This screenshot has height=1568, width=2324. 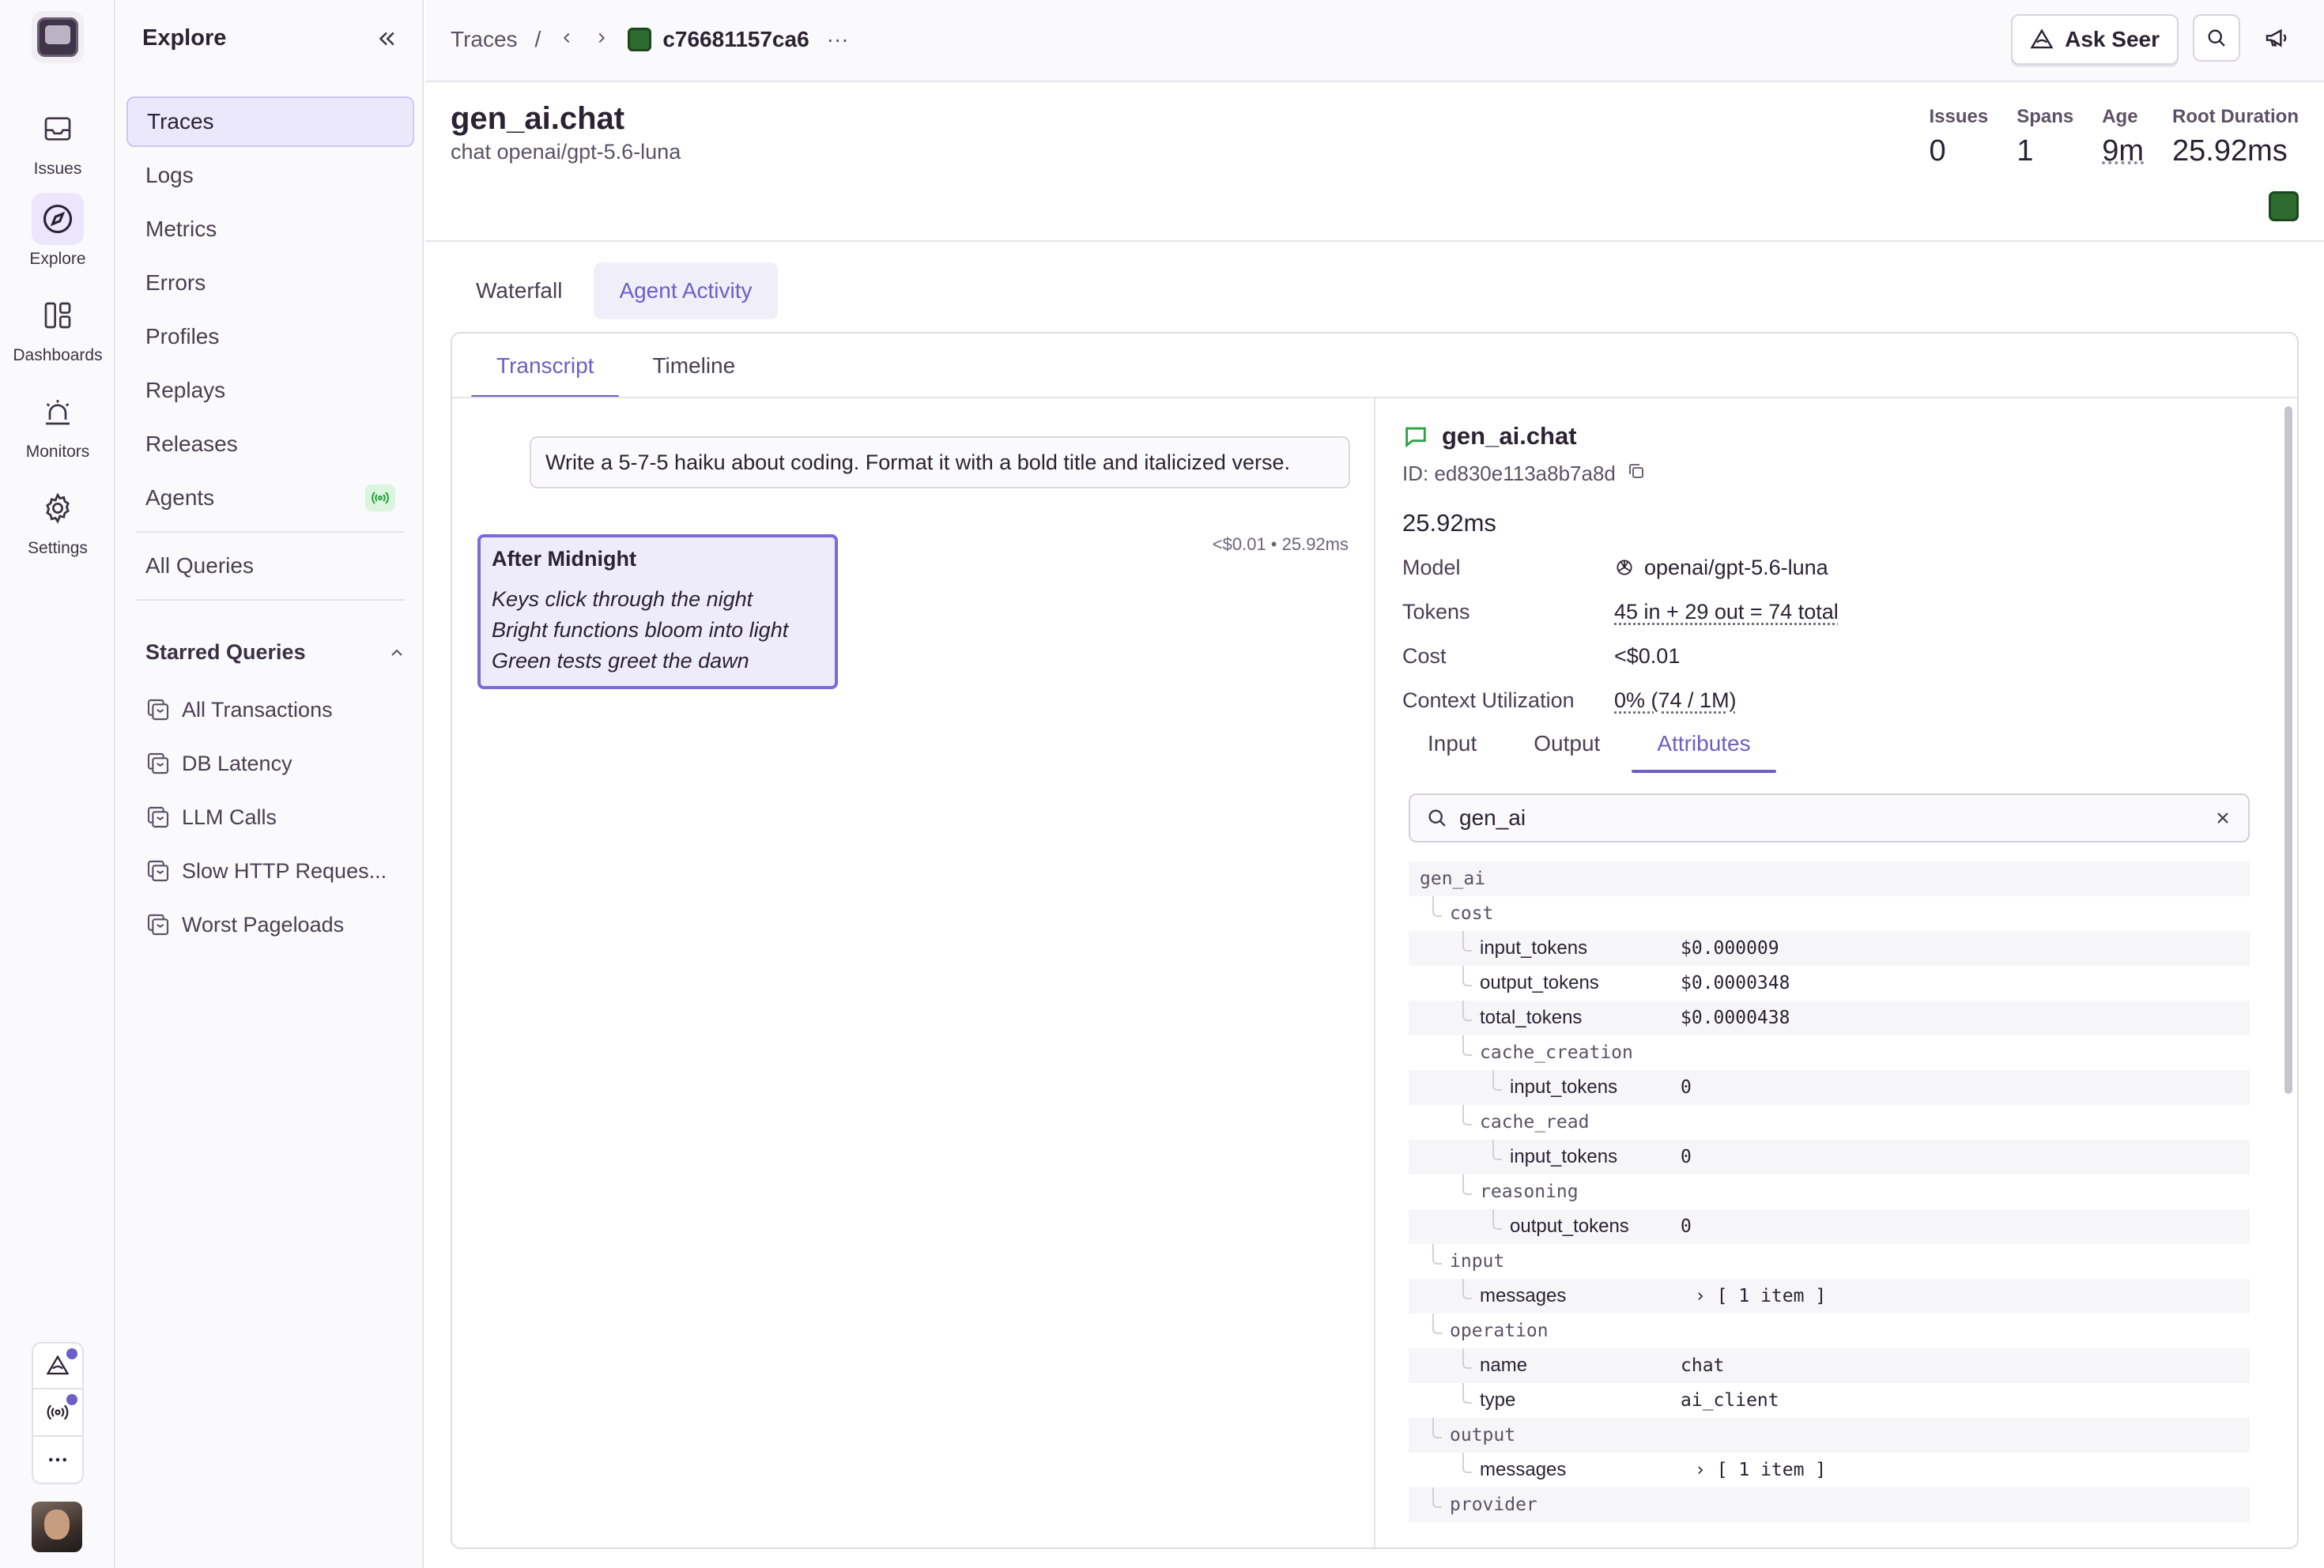 What do you see at coordinates (484, 39) in the screenshot?
I see `breadcrumb-traces-link: Traces` at bounding box center [484, 39].